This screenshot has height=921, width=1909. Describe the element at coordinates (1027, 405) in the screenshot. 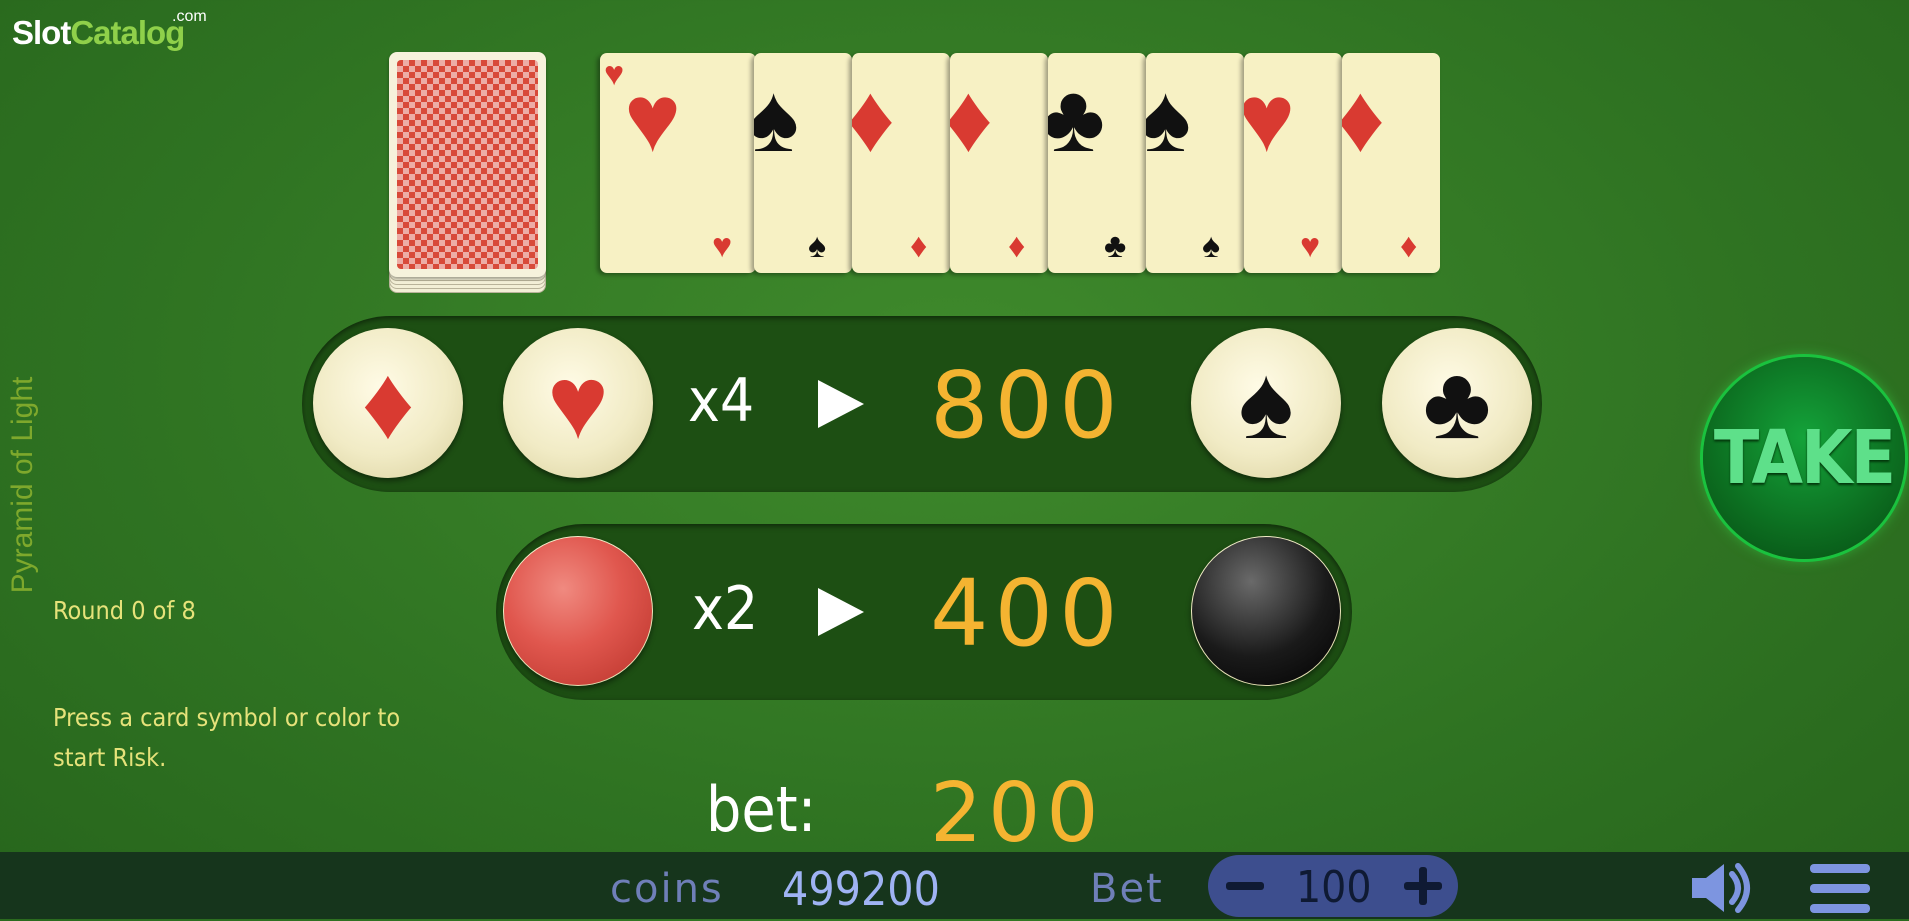

I see `suit-win-amount: 800` at that location.